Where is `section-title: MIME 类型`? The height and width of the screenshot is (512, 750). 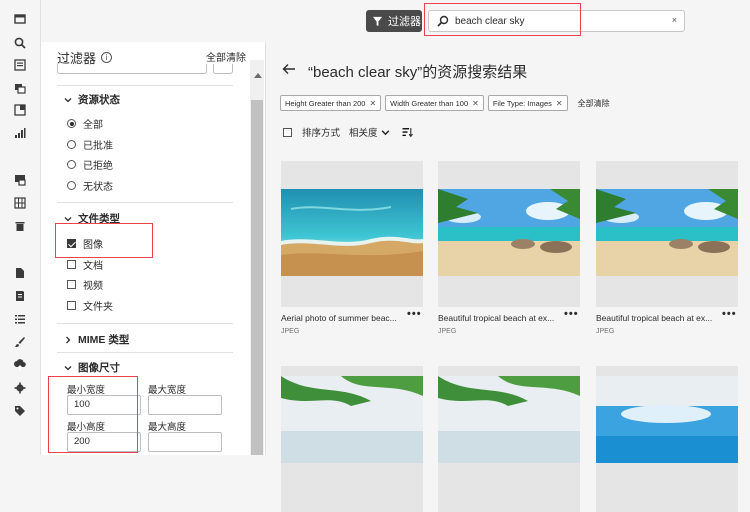 section-title: MIME 类型 is located at coordinates (104, 340).